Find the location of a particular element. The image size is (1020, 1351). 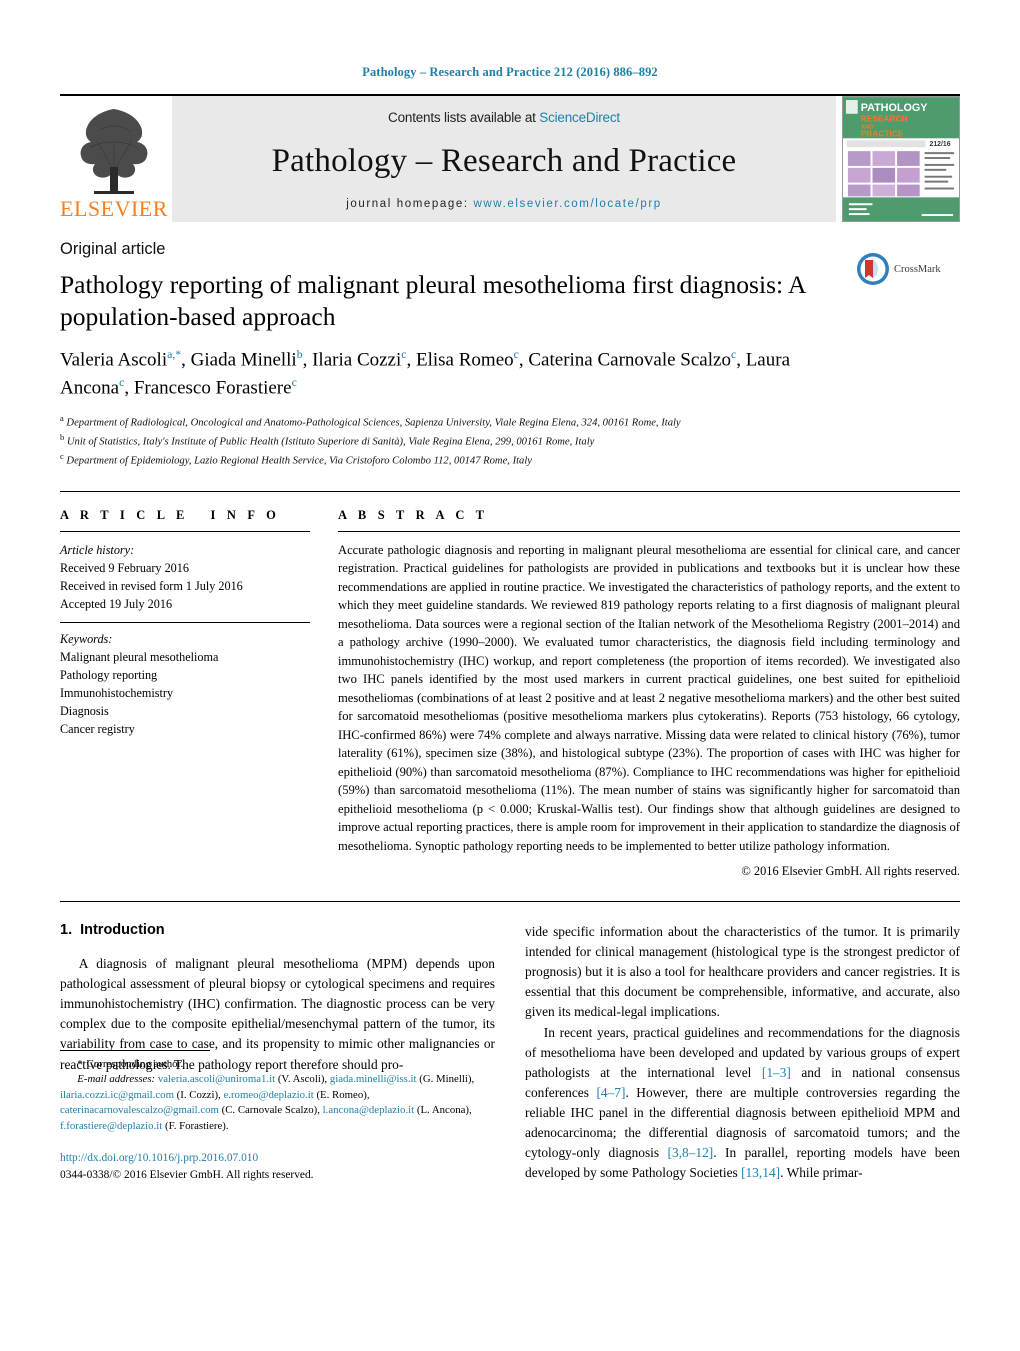

citation-link: [4–7] is located at coordinates (610, 1092).